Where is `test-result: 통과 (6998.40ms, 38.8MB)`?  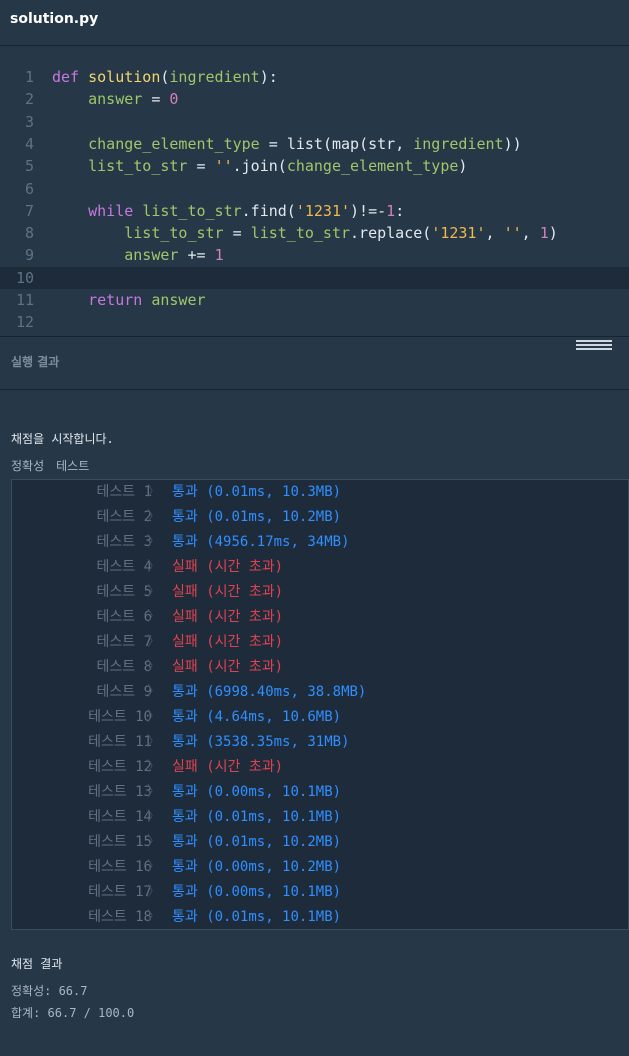
test-result: 통과 (6998.40ms, 38.8MB) is located at coordinates (269, 692).